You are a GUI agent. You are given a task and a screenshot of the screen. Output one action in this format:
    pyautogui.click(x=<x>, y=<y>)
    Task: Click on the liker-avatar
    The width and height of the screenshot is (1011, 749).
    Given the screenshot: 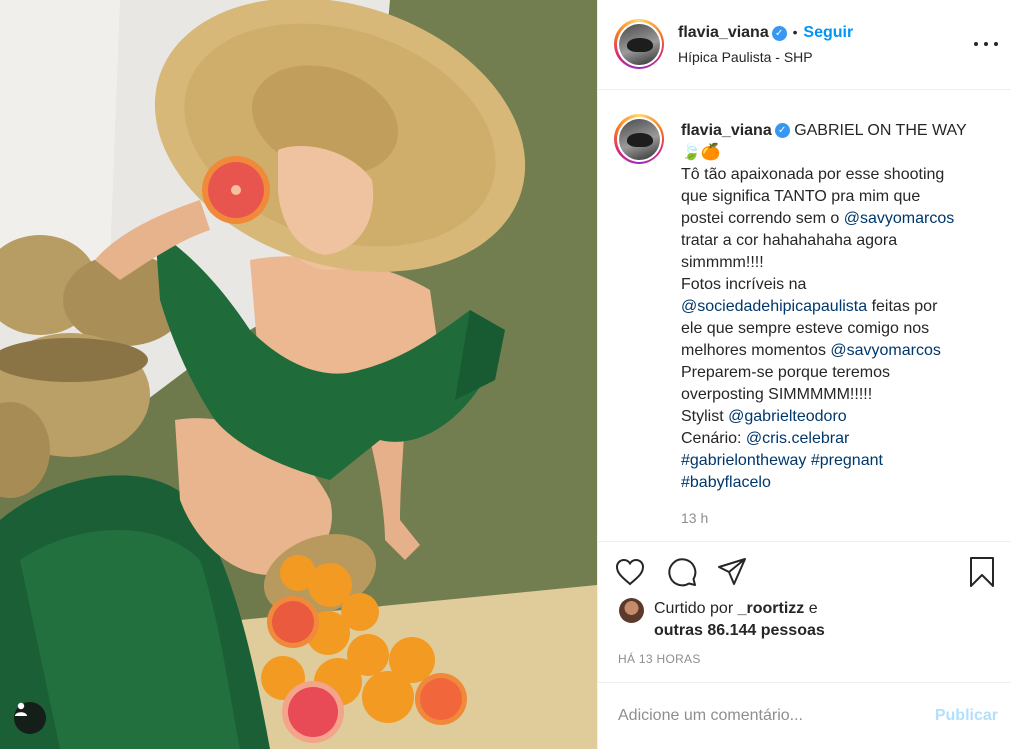 What is the action you would take?
    pyautogui.click(x=631, y=610)
    